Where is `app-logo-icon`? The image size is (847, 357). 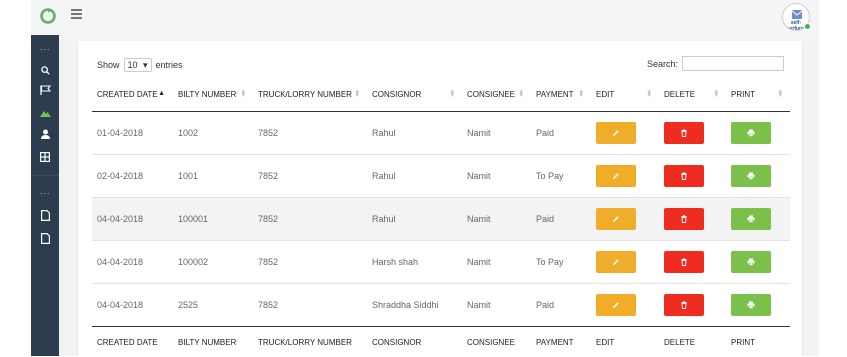 app-logo-icon is located at coordinates (48, 16).